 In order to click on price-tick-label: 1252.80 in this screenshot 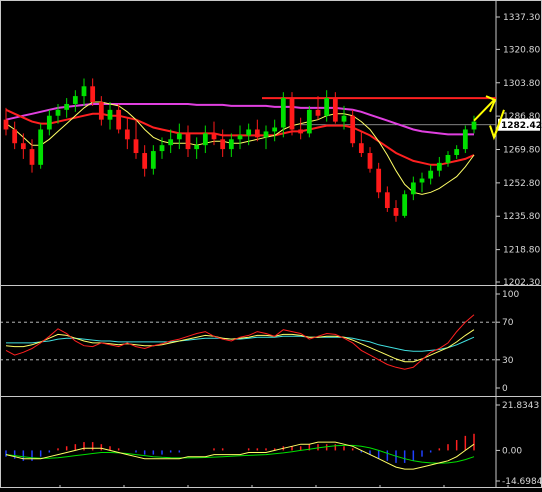, I will do `click(521, 184)`.